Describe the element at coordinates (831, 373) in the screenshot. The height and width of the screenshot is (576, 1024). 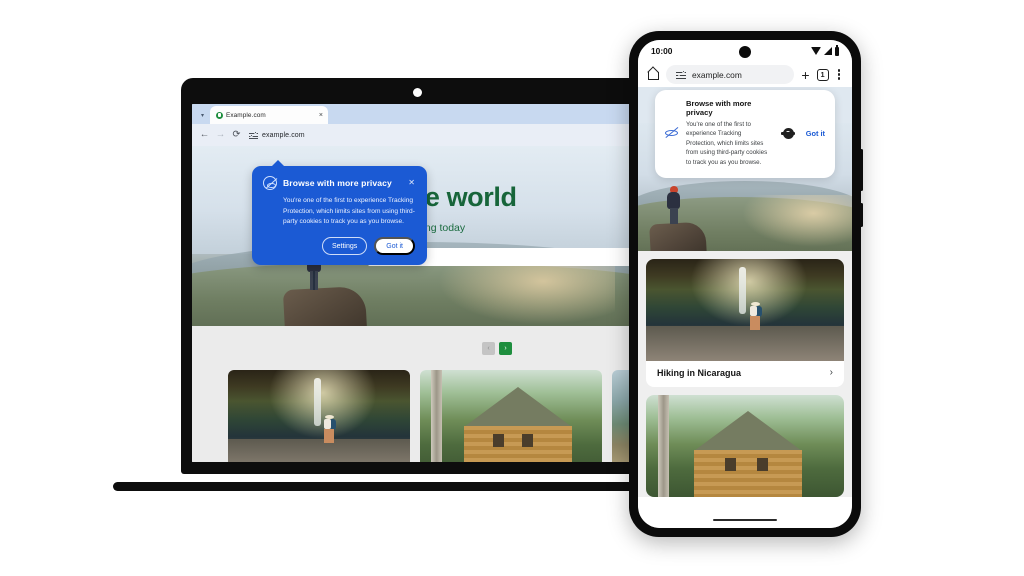
I see `chevron-right-icon: ›` at that location.